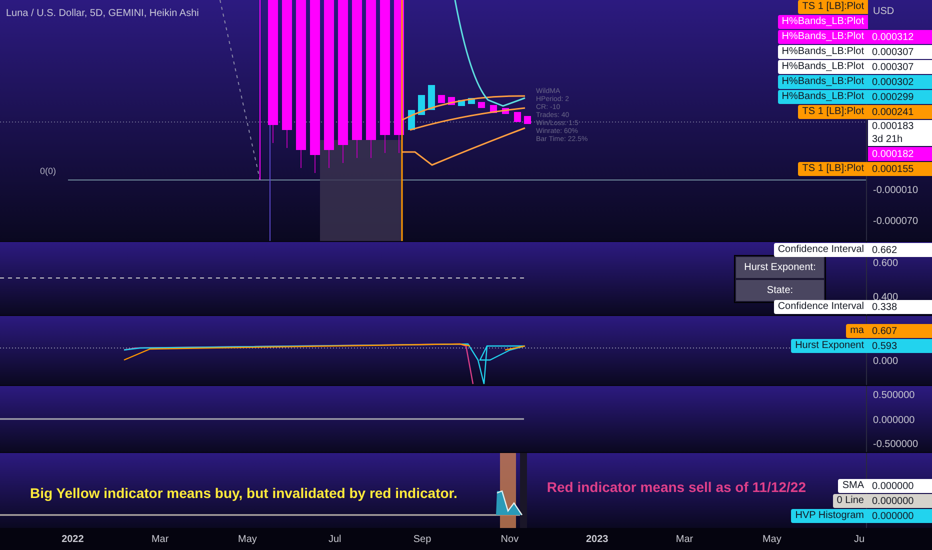  I want to click on price-value-label: 0.593, so click(900, 346).